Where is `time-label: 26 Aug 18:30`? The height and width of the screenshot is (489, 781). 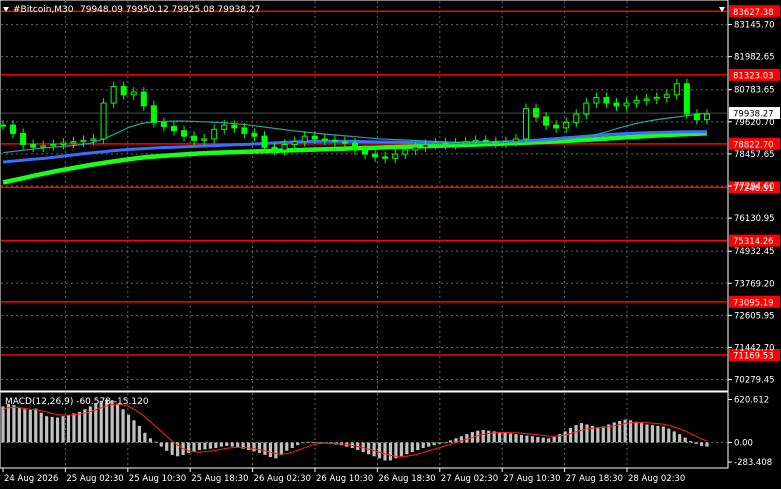
time-label: 26 Aug 18:30 is located at coordinates (406, 479).